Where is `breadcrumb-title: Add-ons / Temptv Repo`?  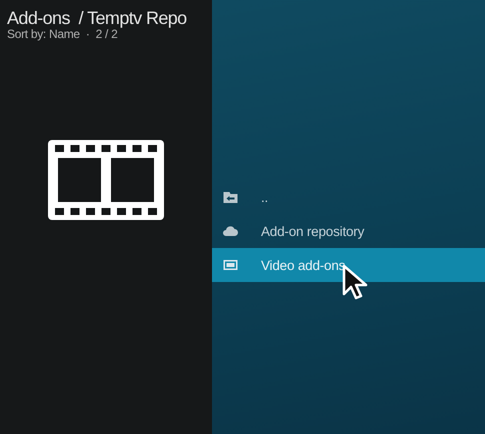 breadcrumb-title: Add-ons / Temptv Repo is located at coordinates (97, 18).